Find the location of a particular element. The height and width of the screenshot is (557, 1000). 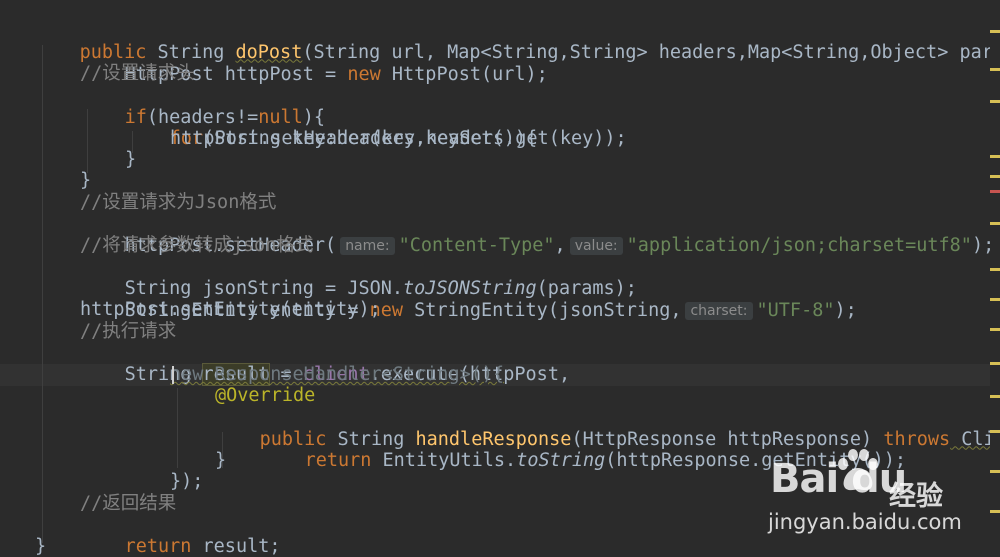

code-line: String result = client.execute(httpPost, is located at coordinates (325, 364).